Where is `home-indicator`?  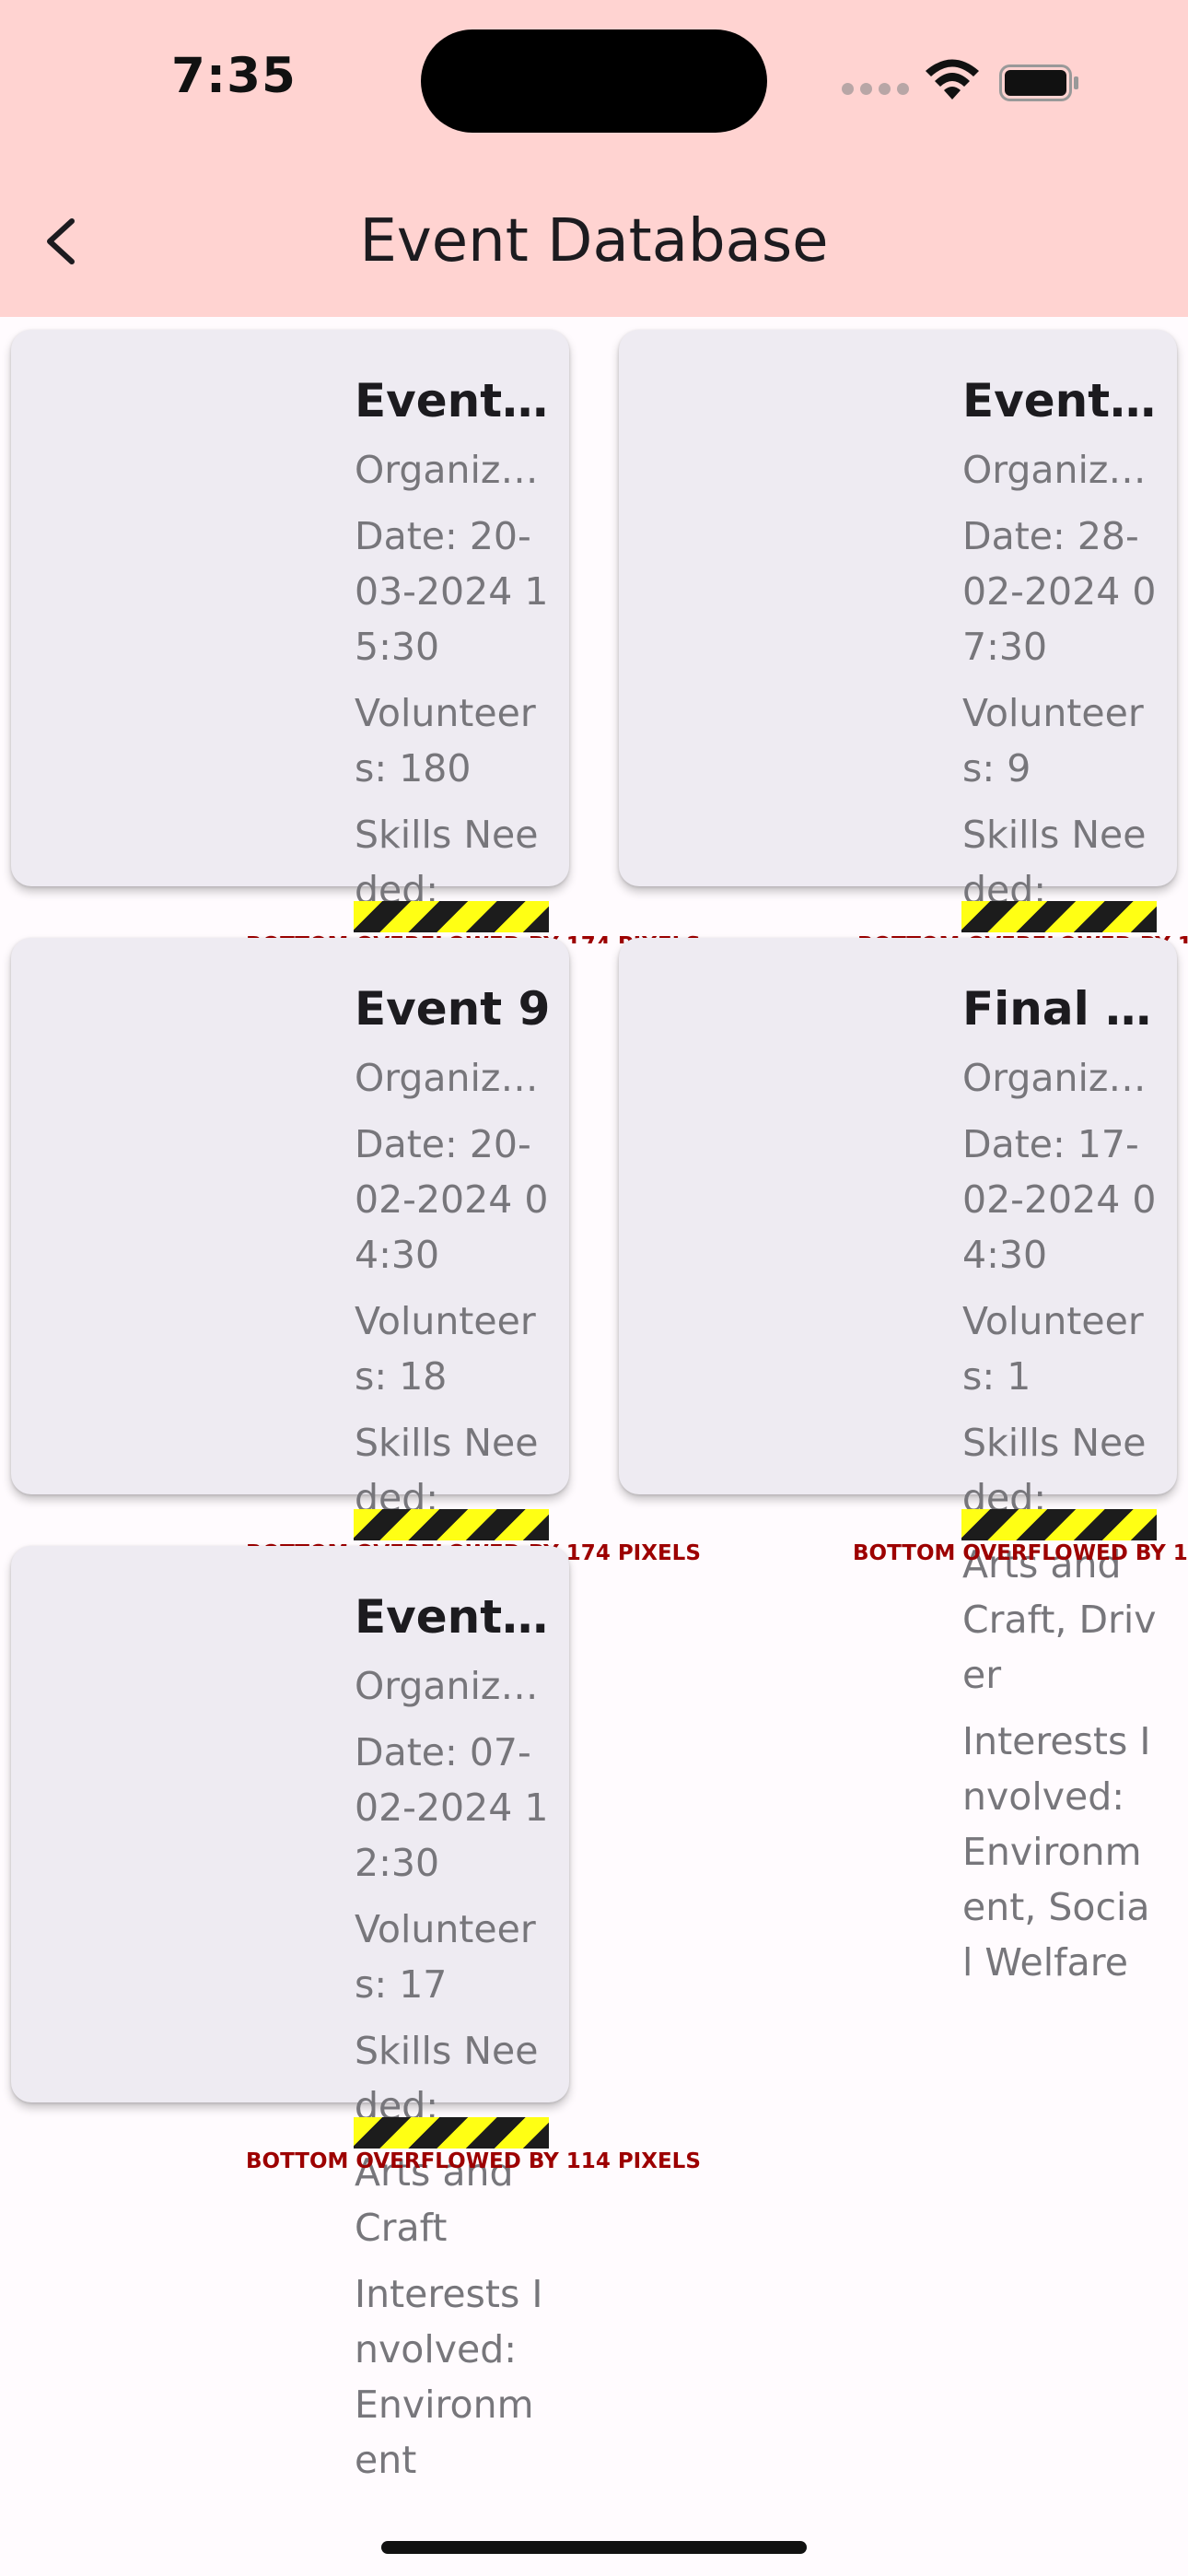
home-indicator is located at coordinates (594, 2547).